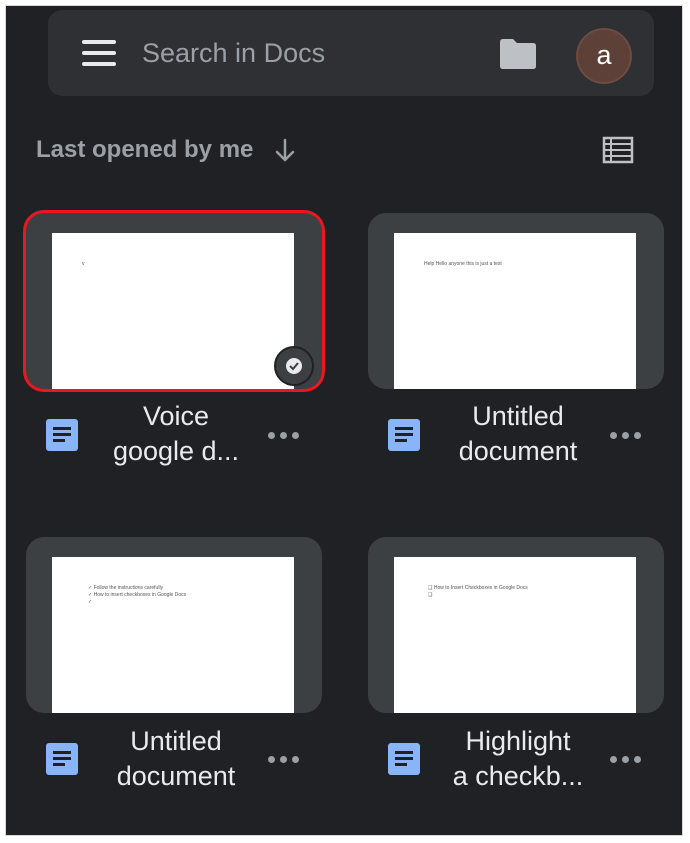 The height and width of the screenshot is (843, 690). What do you see at coordinates (463, 264) in the screenshot?
I see `preview-text: Help Hello anyone this is just a test` at bounding box center [463, 264].